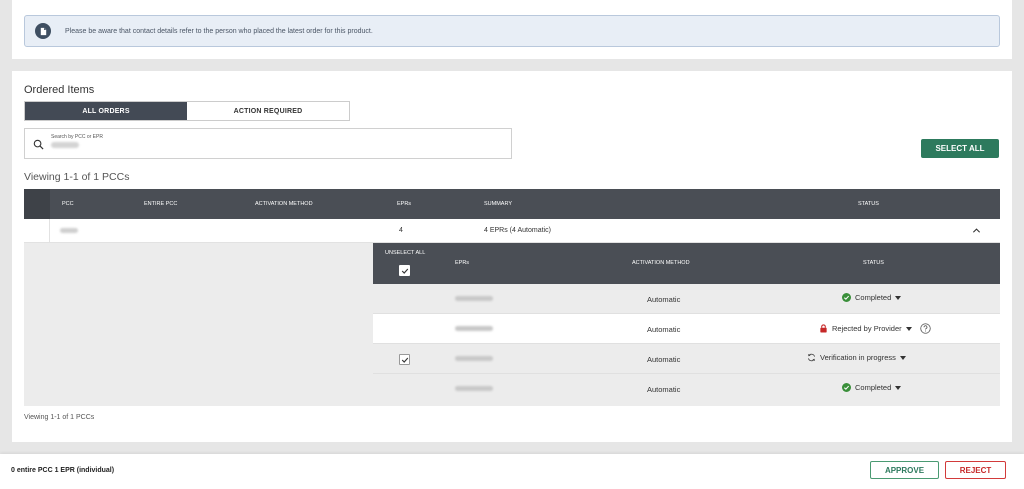  I want to click on sub-col-eprs: EPRs, so click(462, 263).